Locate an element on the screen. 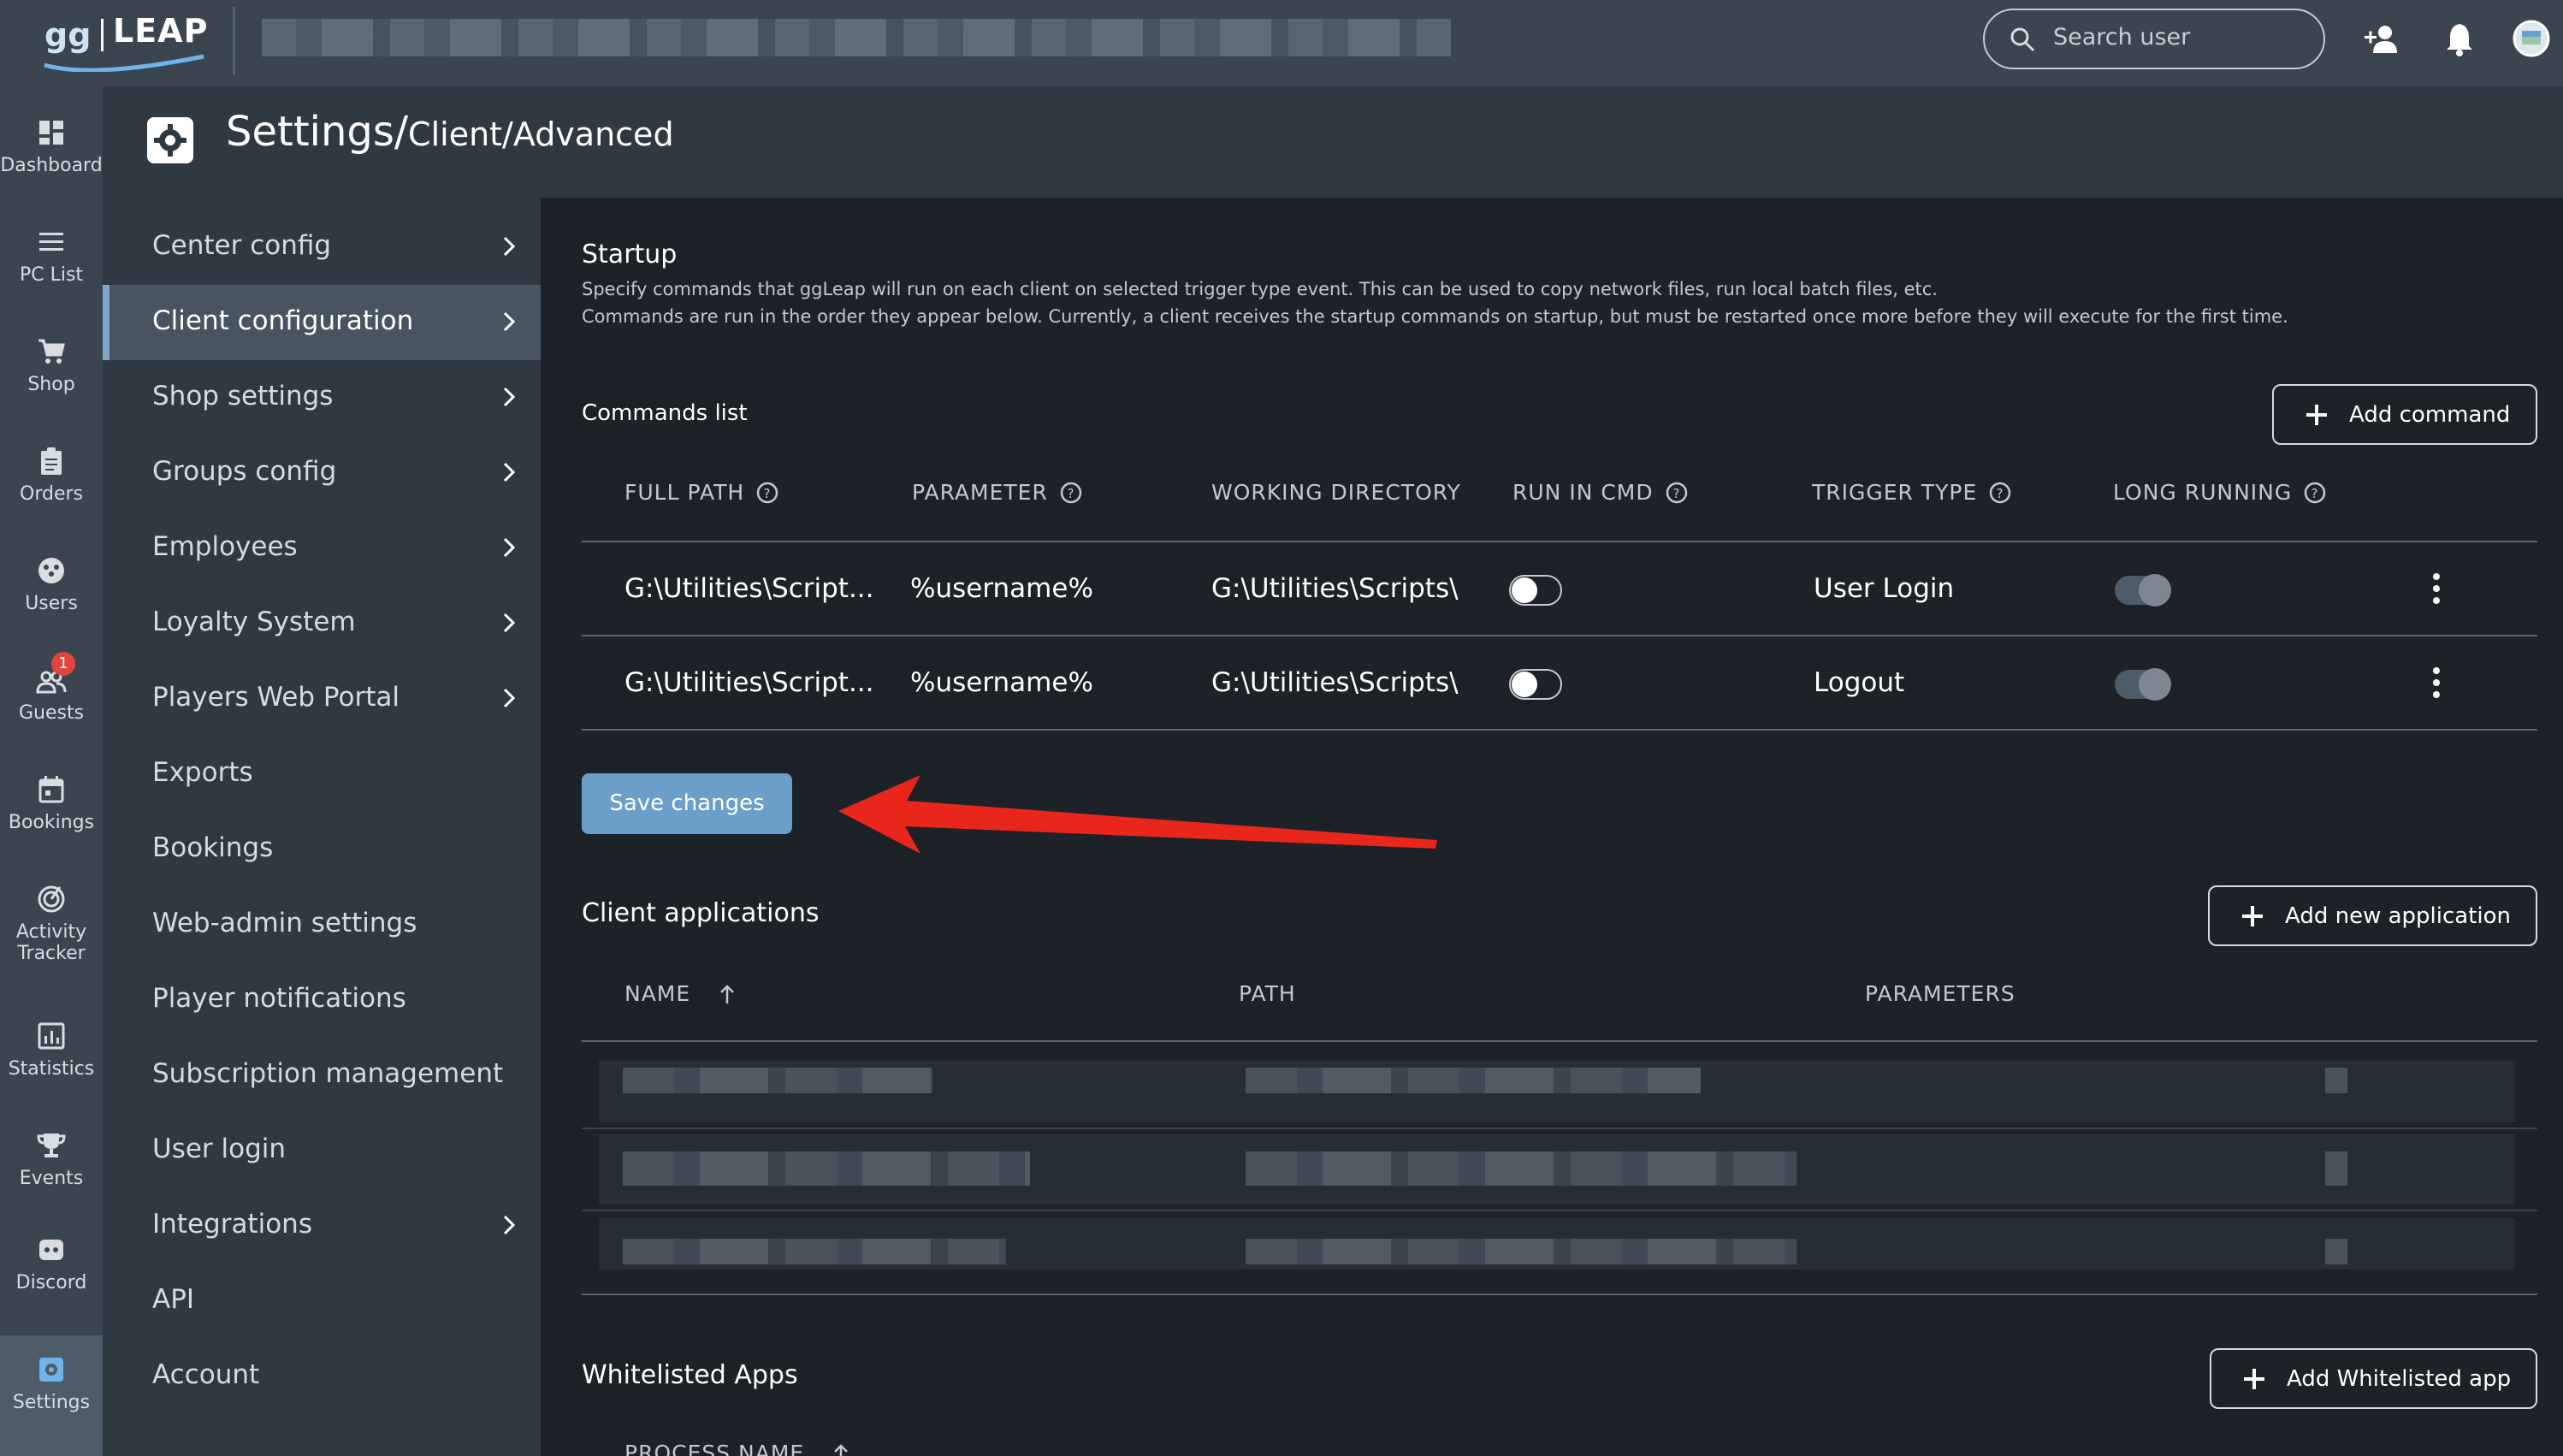 The height and width of the screenshot is (1456, 2563). menu-item-label: Integrations is located at coordinates (232, 1224).